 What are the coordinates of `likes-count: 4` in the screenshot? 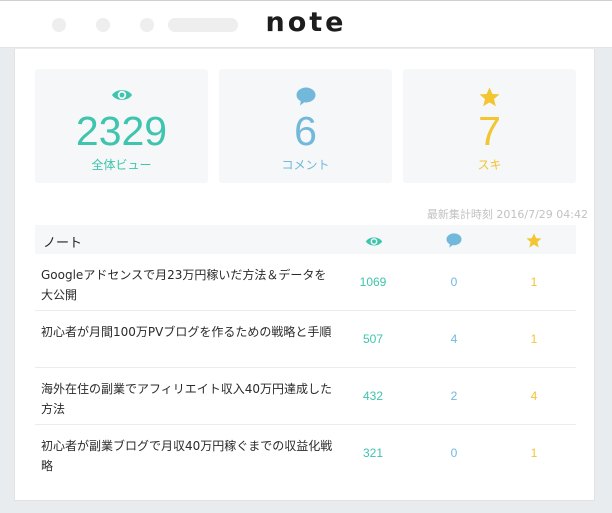 It's located at (534, 396).